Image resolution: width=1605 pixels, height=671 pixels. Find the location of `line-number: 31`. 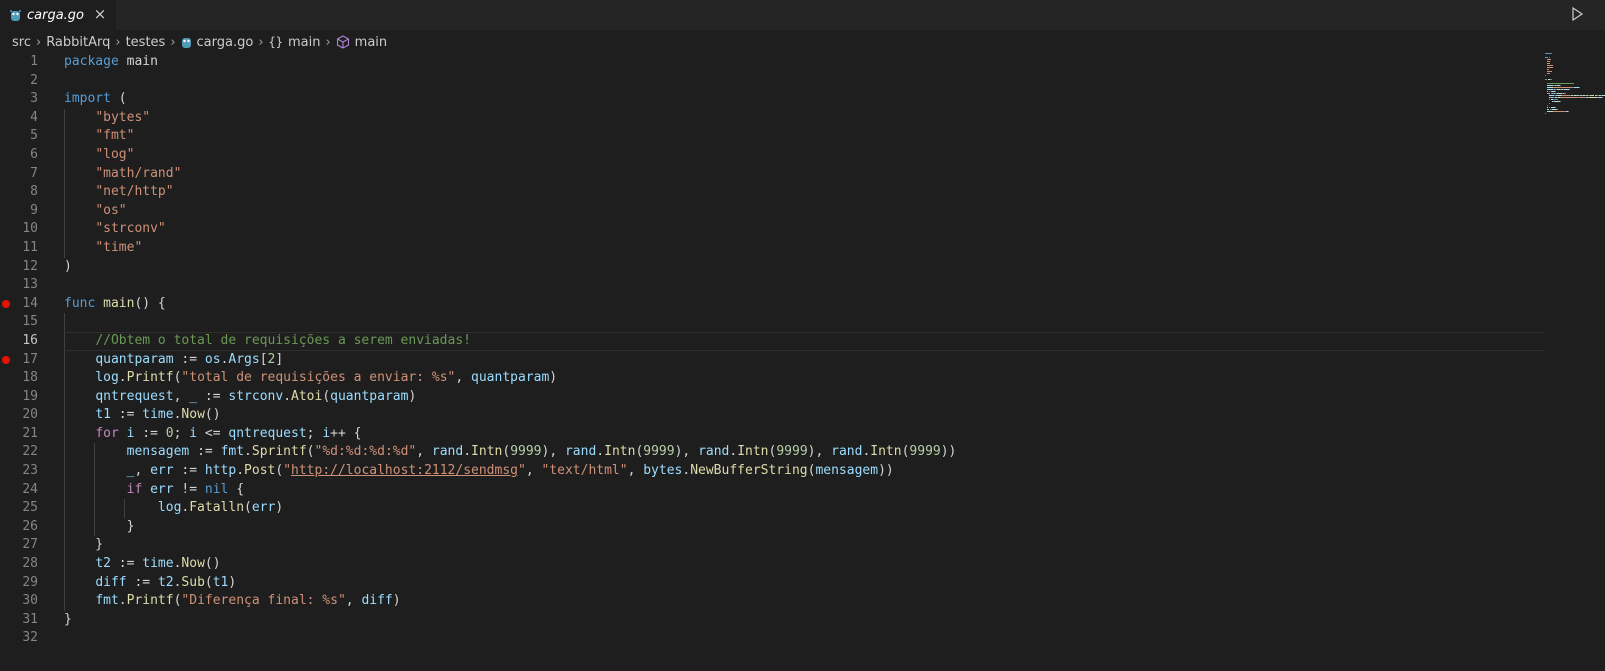

line-number: 31 is located at coordinates (19, 620).